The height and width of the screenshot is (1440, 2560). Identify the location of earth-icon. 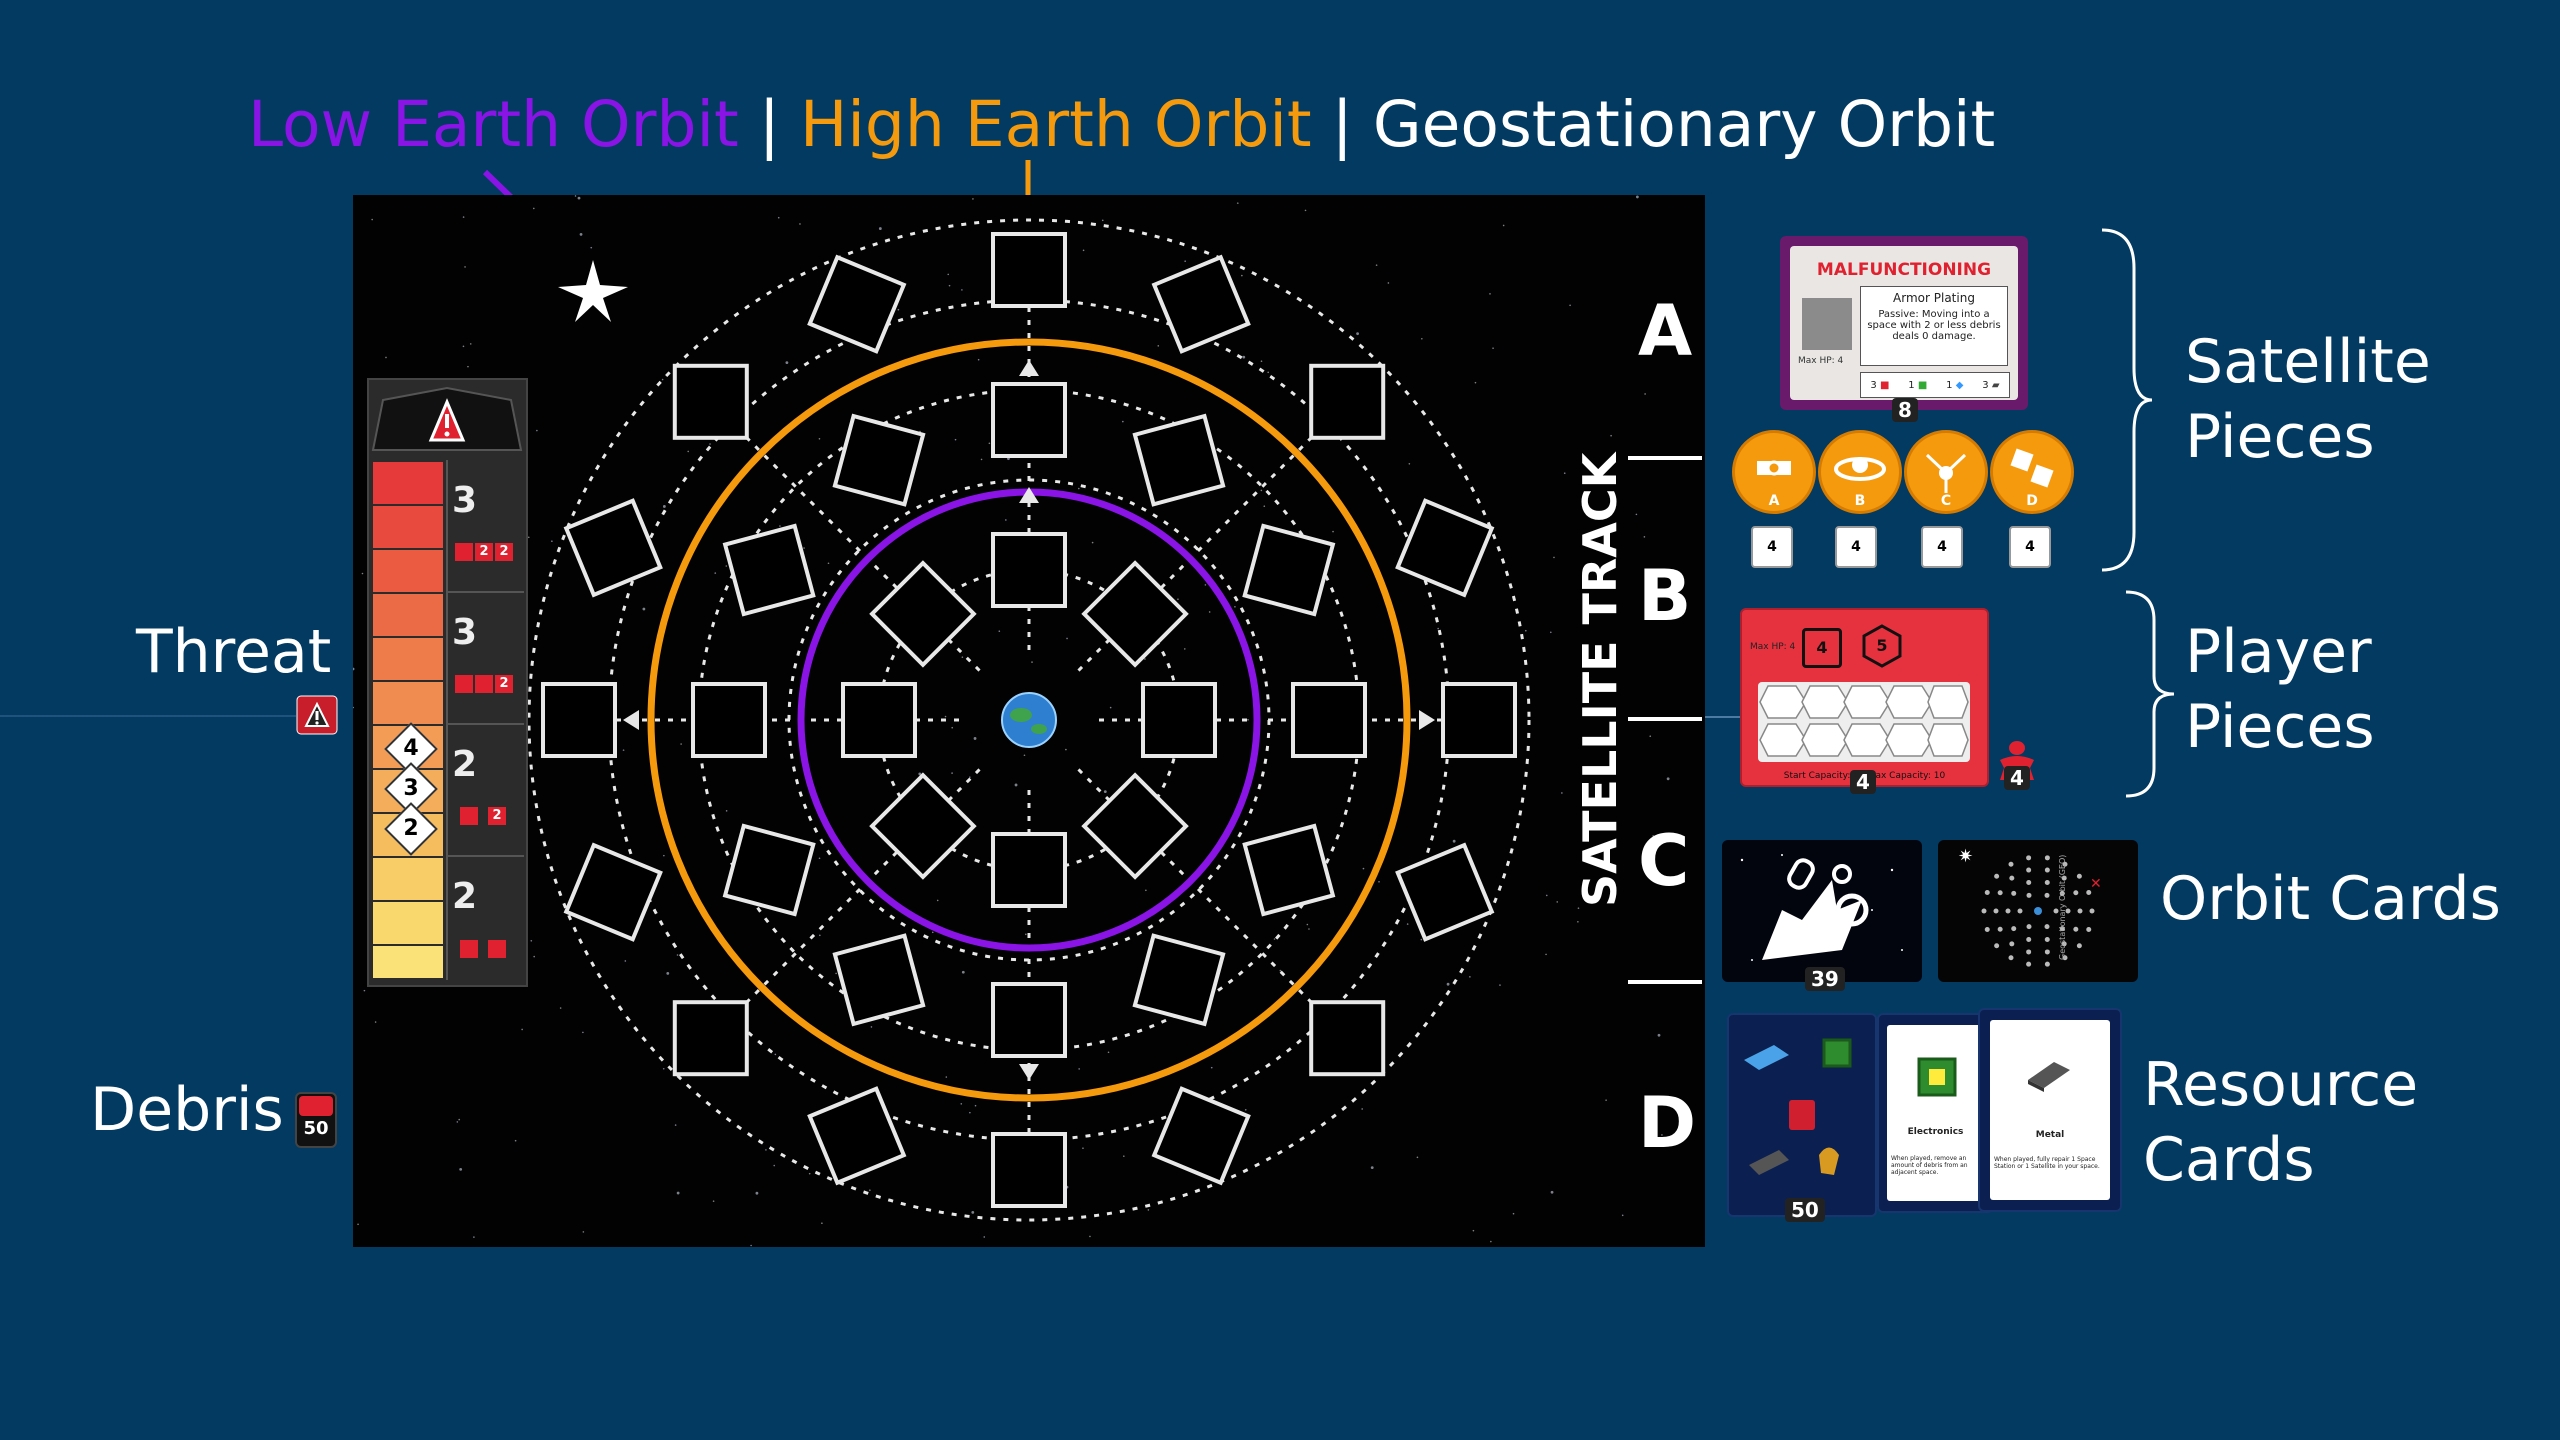
(1029, 720).